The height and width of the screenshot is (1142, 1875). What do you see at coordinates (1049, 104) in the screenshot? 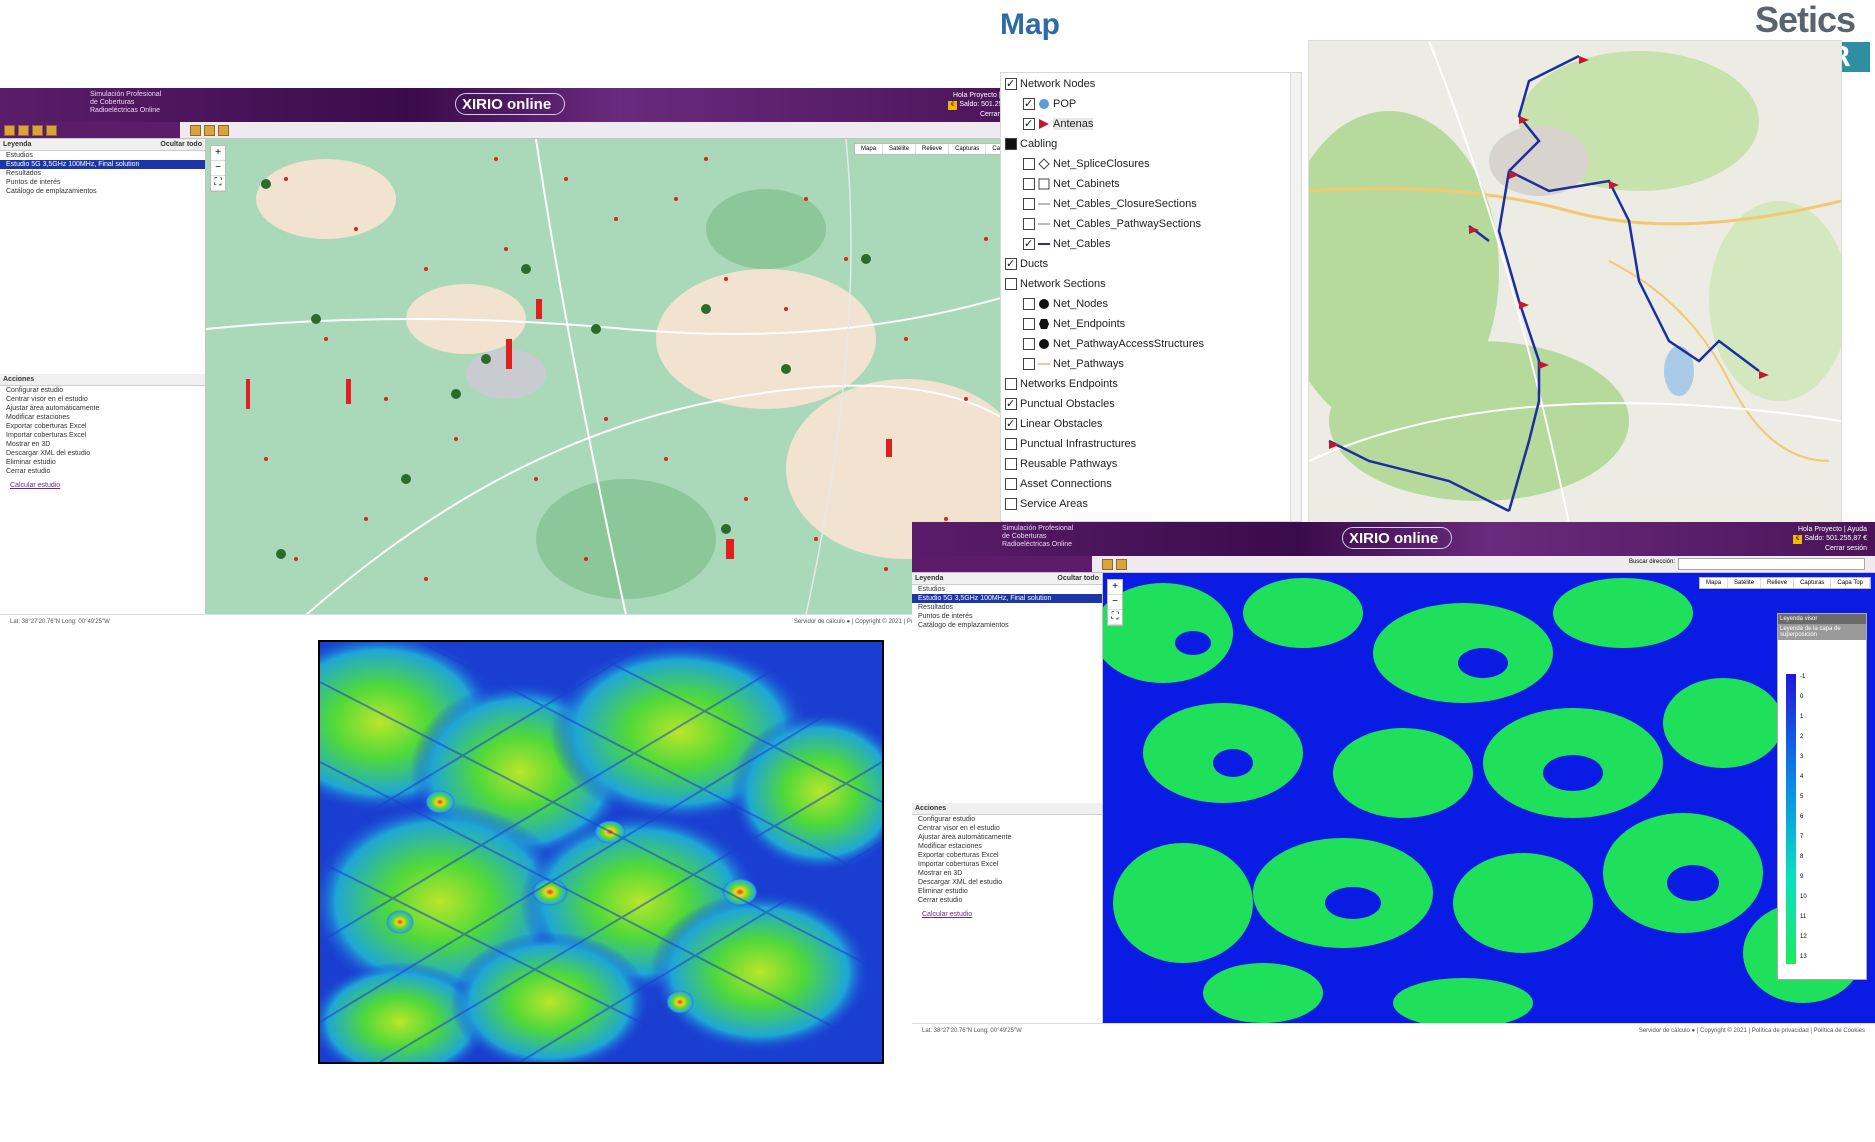
I see `layer-item: POP` at bounding box center [1049, 104].